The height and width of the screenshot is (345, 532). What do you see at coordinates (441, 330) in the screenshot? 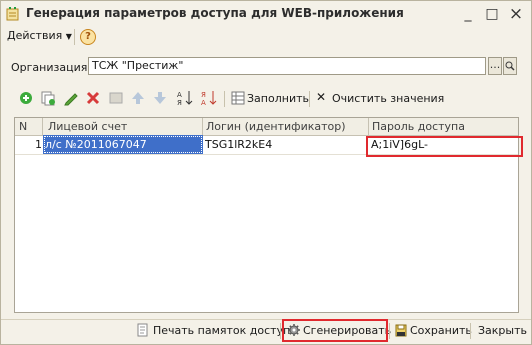
I see `save-label: Сохранить` at bounding box center [441, 330].